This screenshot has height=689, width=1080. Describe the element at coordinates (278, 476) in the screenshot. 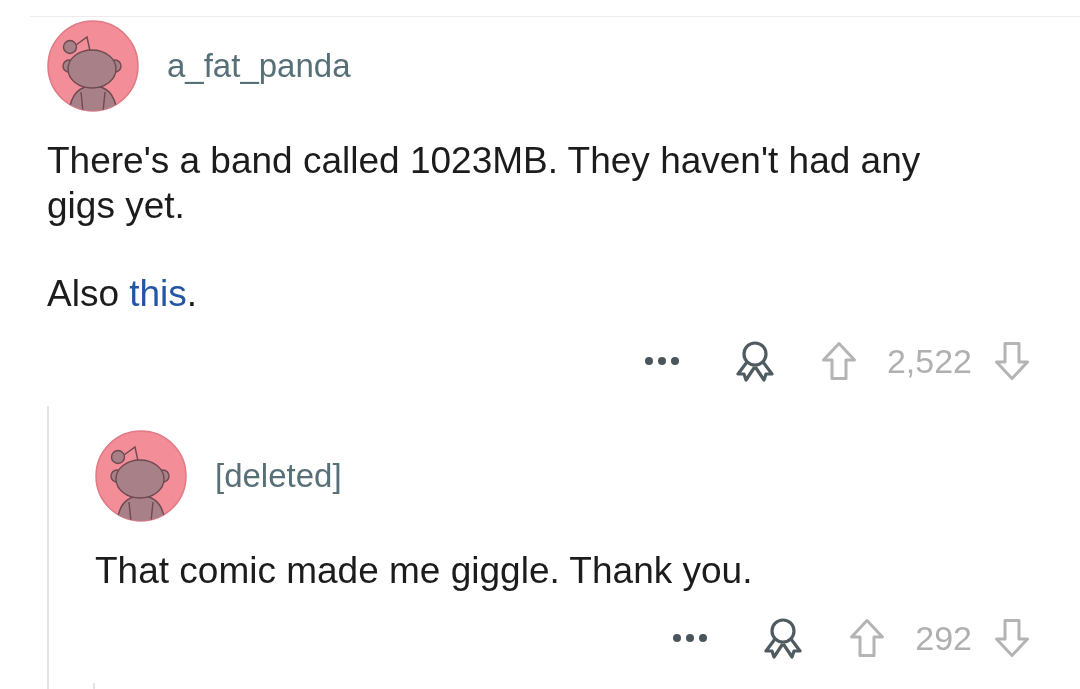

I see `username: [deleted]` at that location.